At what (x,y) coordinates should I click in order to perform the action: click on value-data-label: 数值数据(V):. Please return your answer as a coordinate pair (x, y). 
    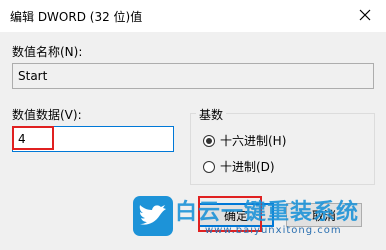
    Looking at the image, I should click on (47, 115).